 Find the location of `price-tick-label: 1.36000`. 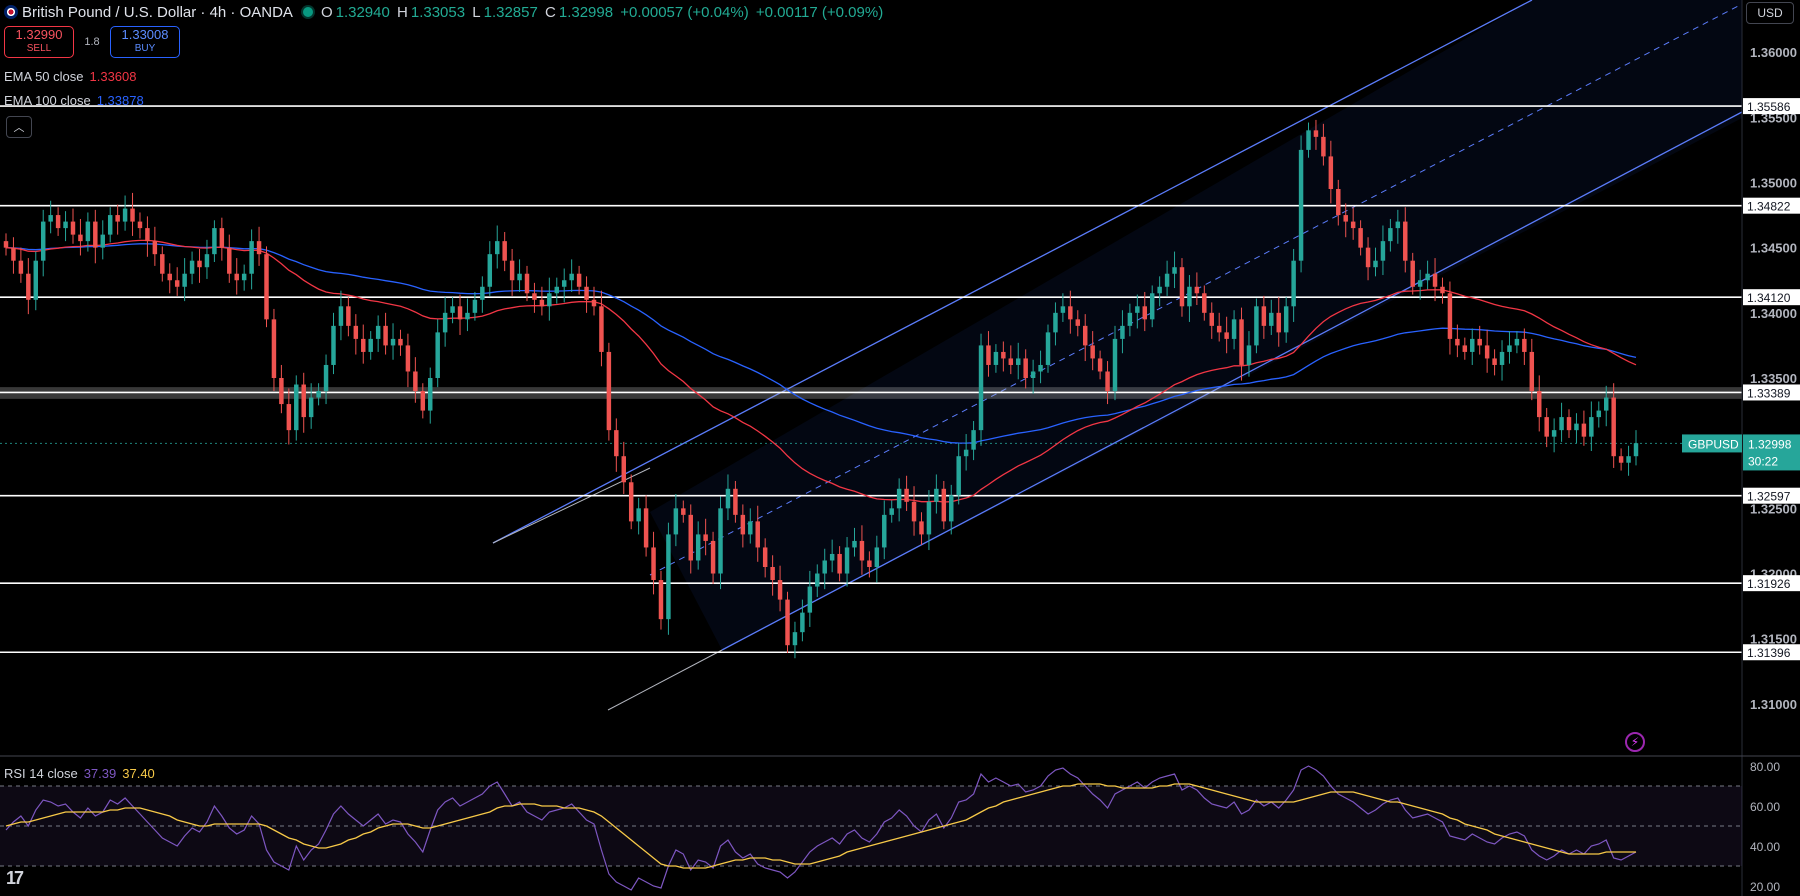

price-tick-label: 1.36000 is located at coordinates (1773, 52).